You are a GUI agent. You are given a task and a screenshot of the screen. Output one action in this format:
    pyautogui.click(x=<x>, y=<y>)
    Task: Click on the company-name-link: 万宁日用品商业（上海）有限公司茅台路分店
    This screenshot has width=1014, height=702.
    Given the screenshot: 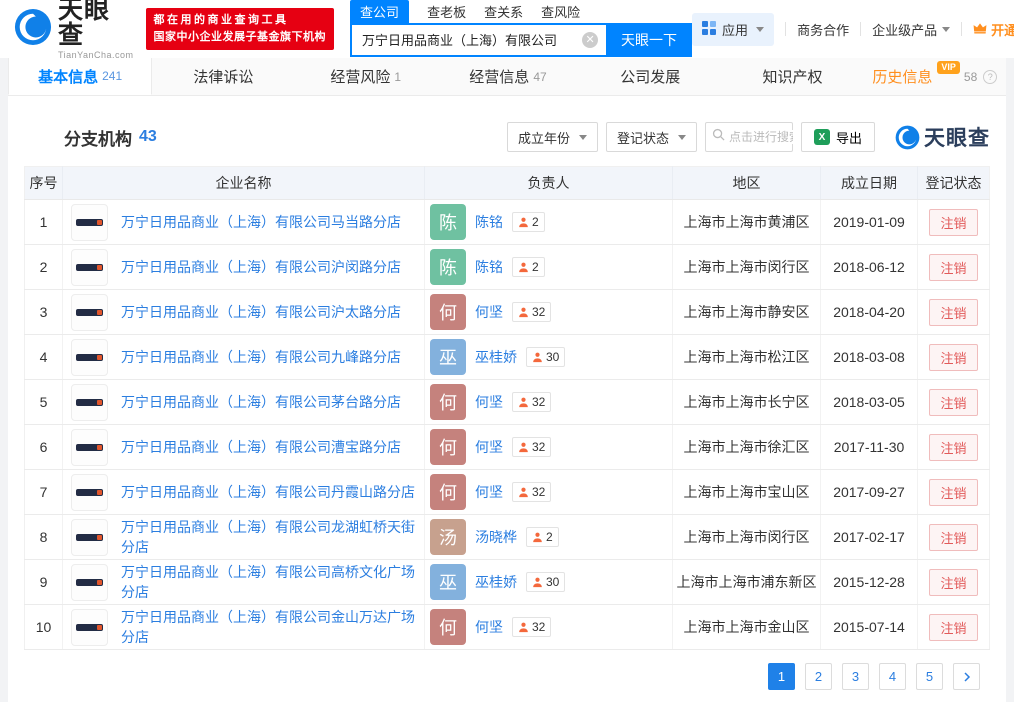 What is the action you would take?
    pyautogui.click(x=261, y=402)
    